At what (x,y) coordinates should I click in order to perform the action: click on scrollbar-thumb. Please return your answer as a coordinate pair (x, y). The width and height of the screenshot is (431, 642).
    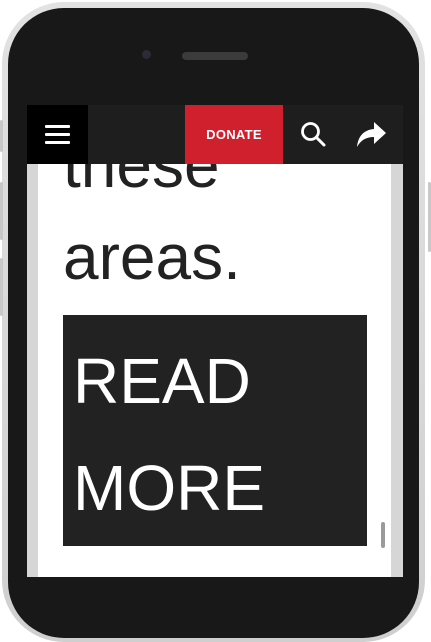
    Looking at the image, I should click on (383, 535).